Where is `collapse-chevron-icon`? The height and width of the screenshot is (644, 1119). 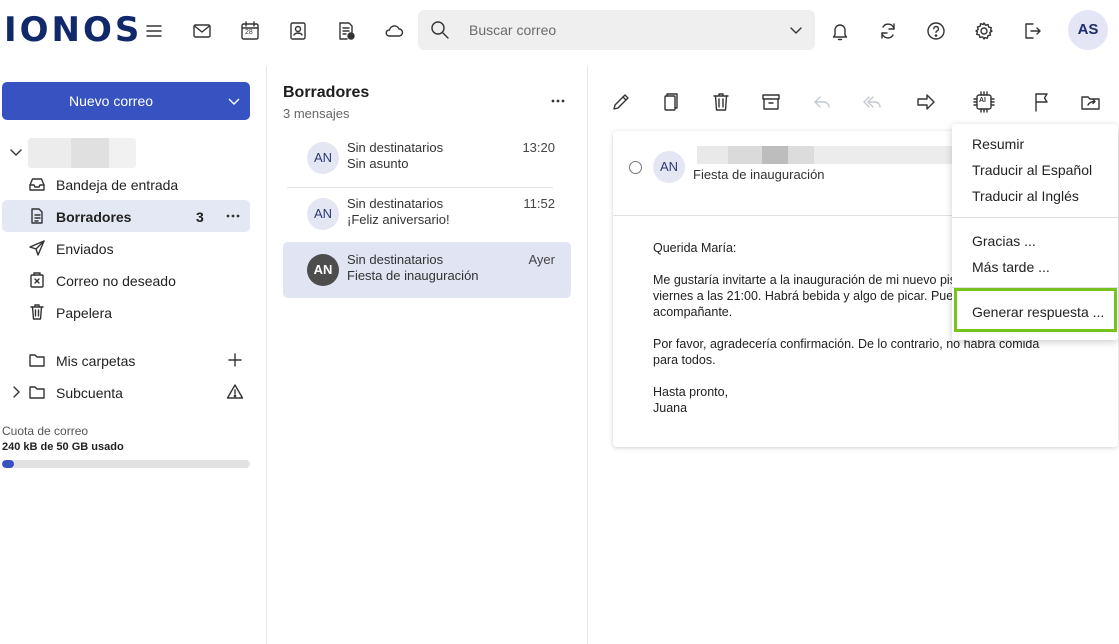
collapse-chevron-icon is located at coordinates (16, 152).